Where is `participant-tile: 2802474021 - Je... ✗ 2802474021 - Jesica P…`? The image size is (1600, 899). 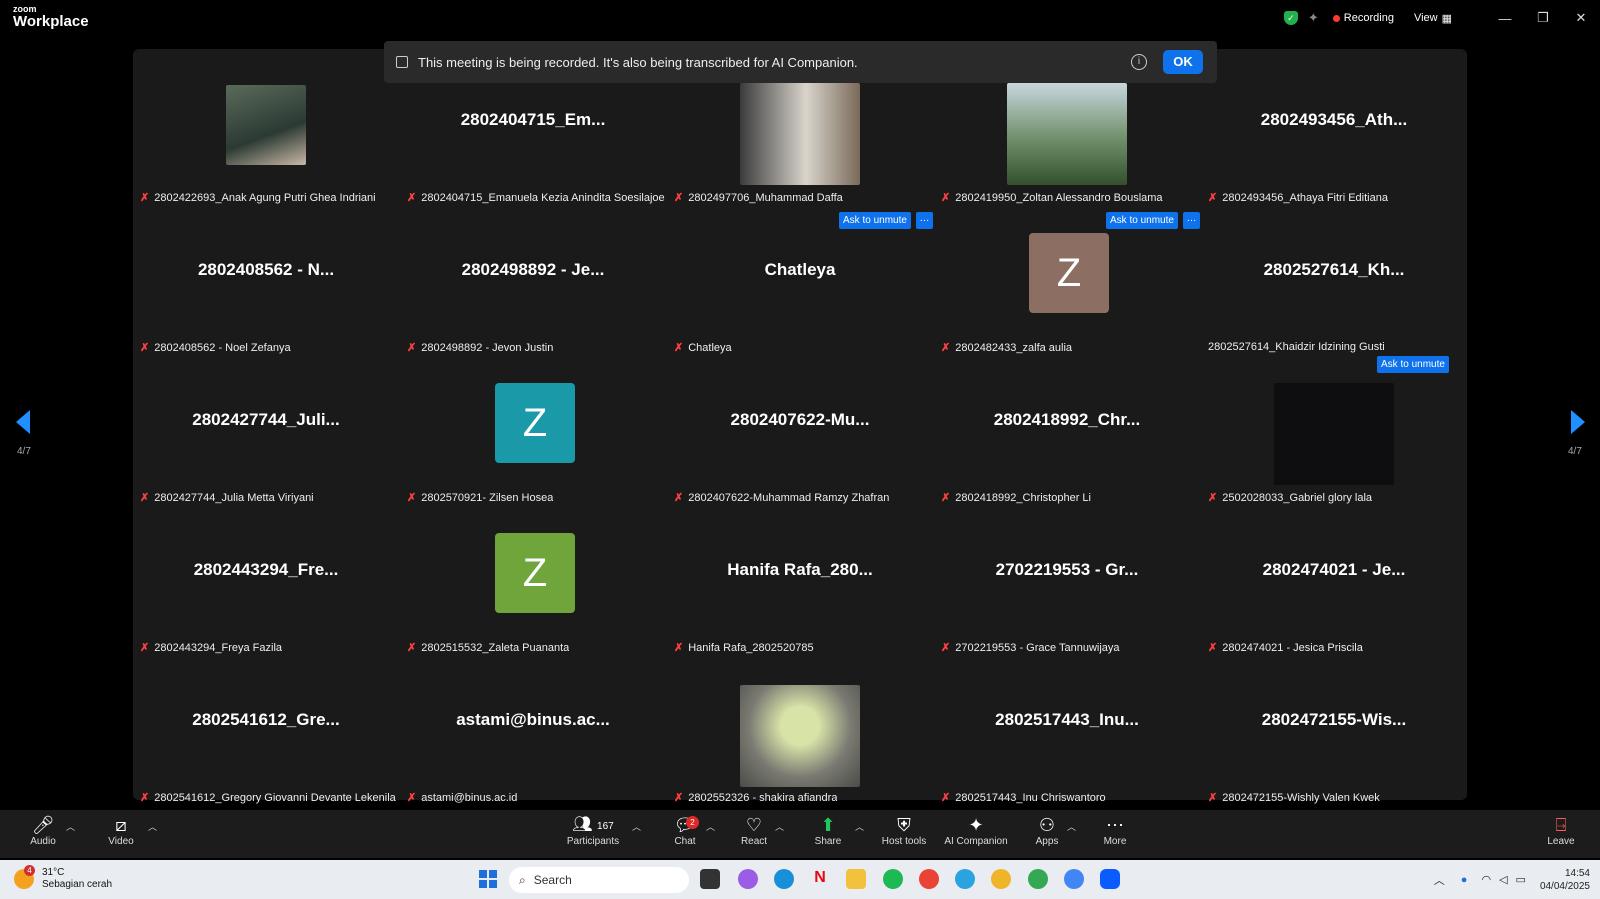 participant-tile: 2802474021 - Je... ✗ 2802474021 - Jesica P… is located at coordinates (1334, 580).